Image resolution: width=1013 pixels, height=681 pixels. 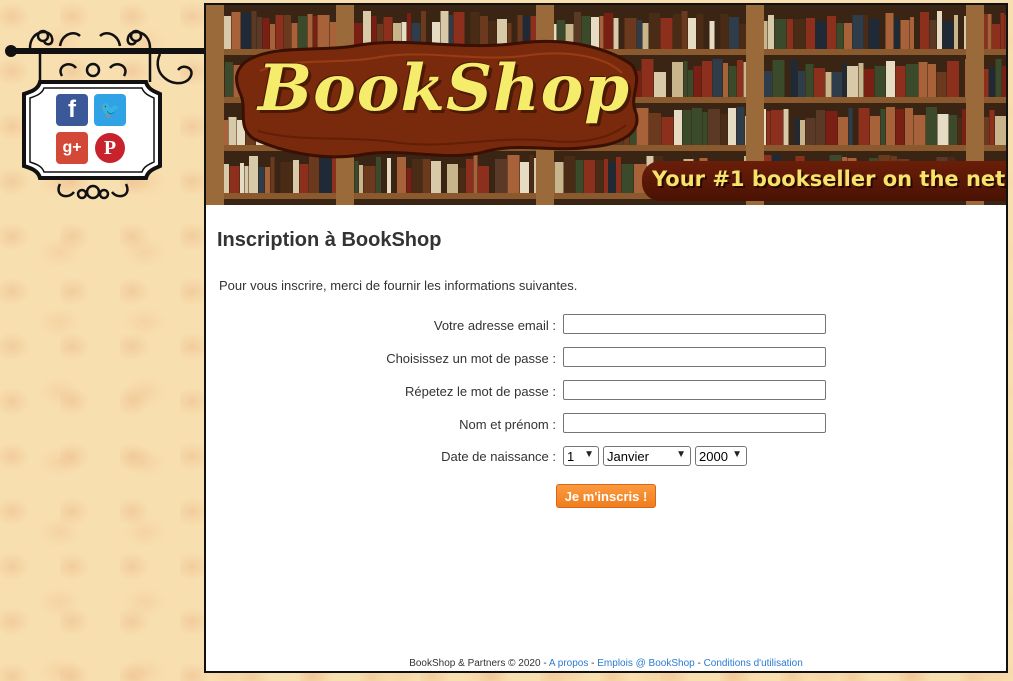 I want to click on birth-year-select: 2000 ▼, so click(x=721, y=456).